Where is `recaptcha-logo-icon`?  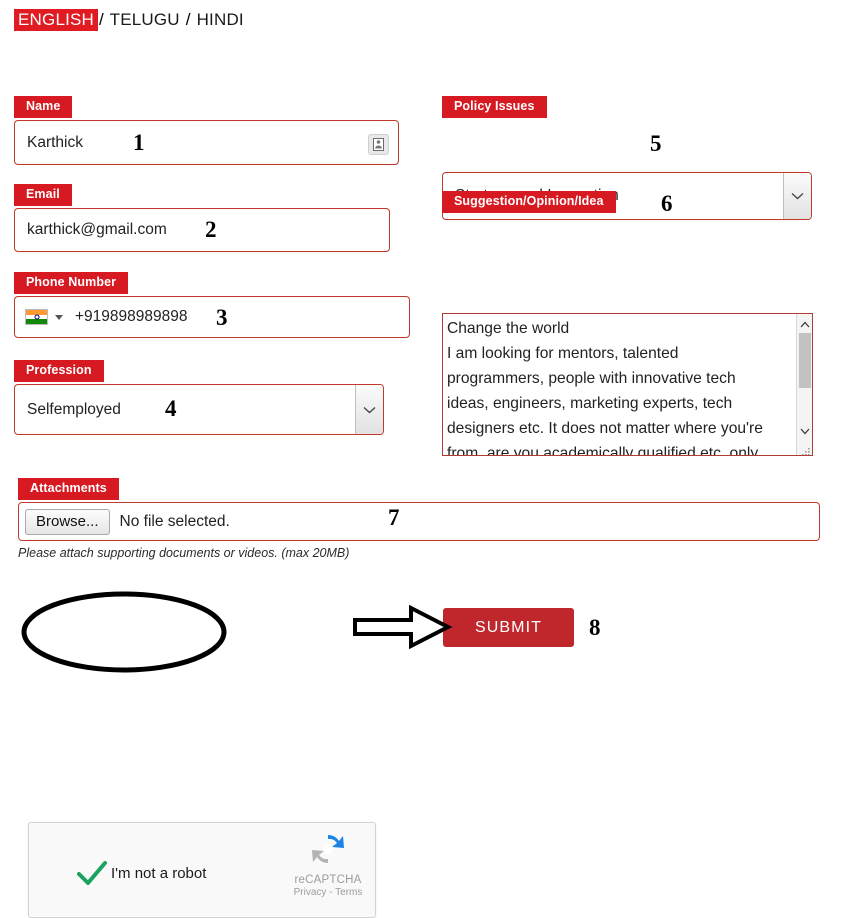 recaptcha-logo-icon is located at coordinates (328, 853).